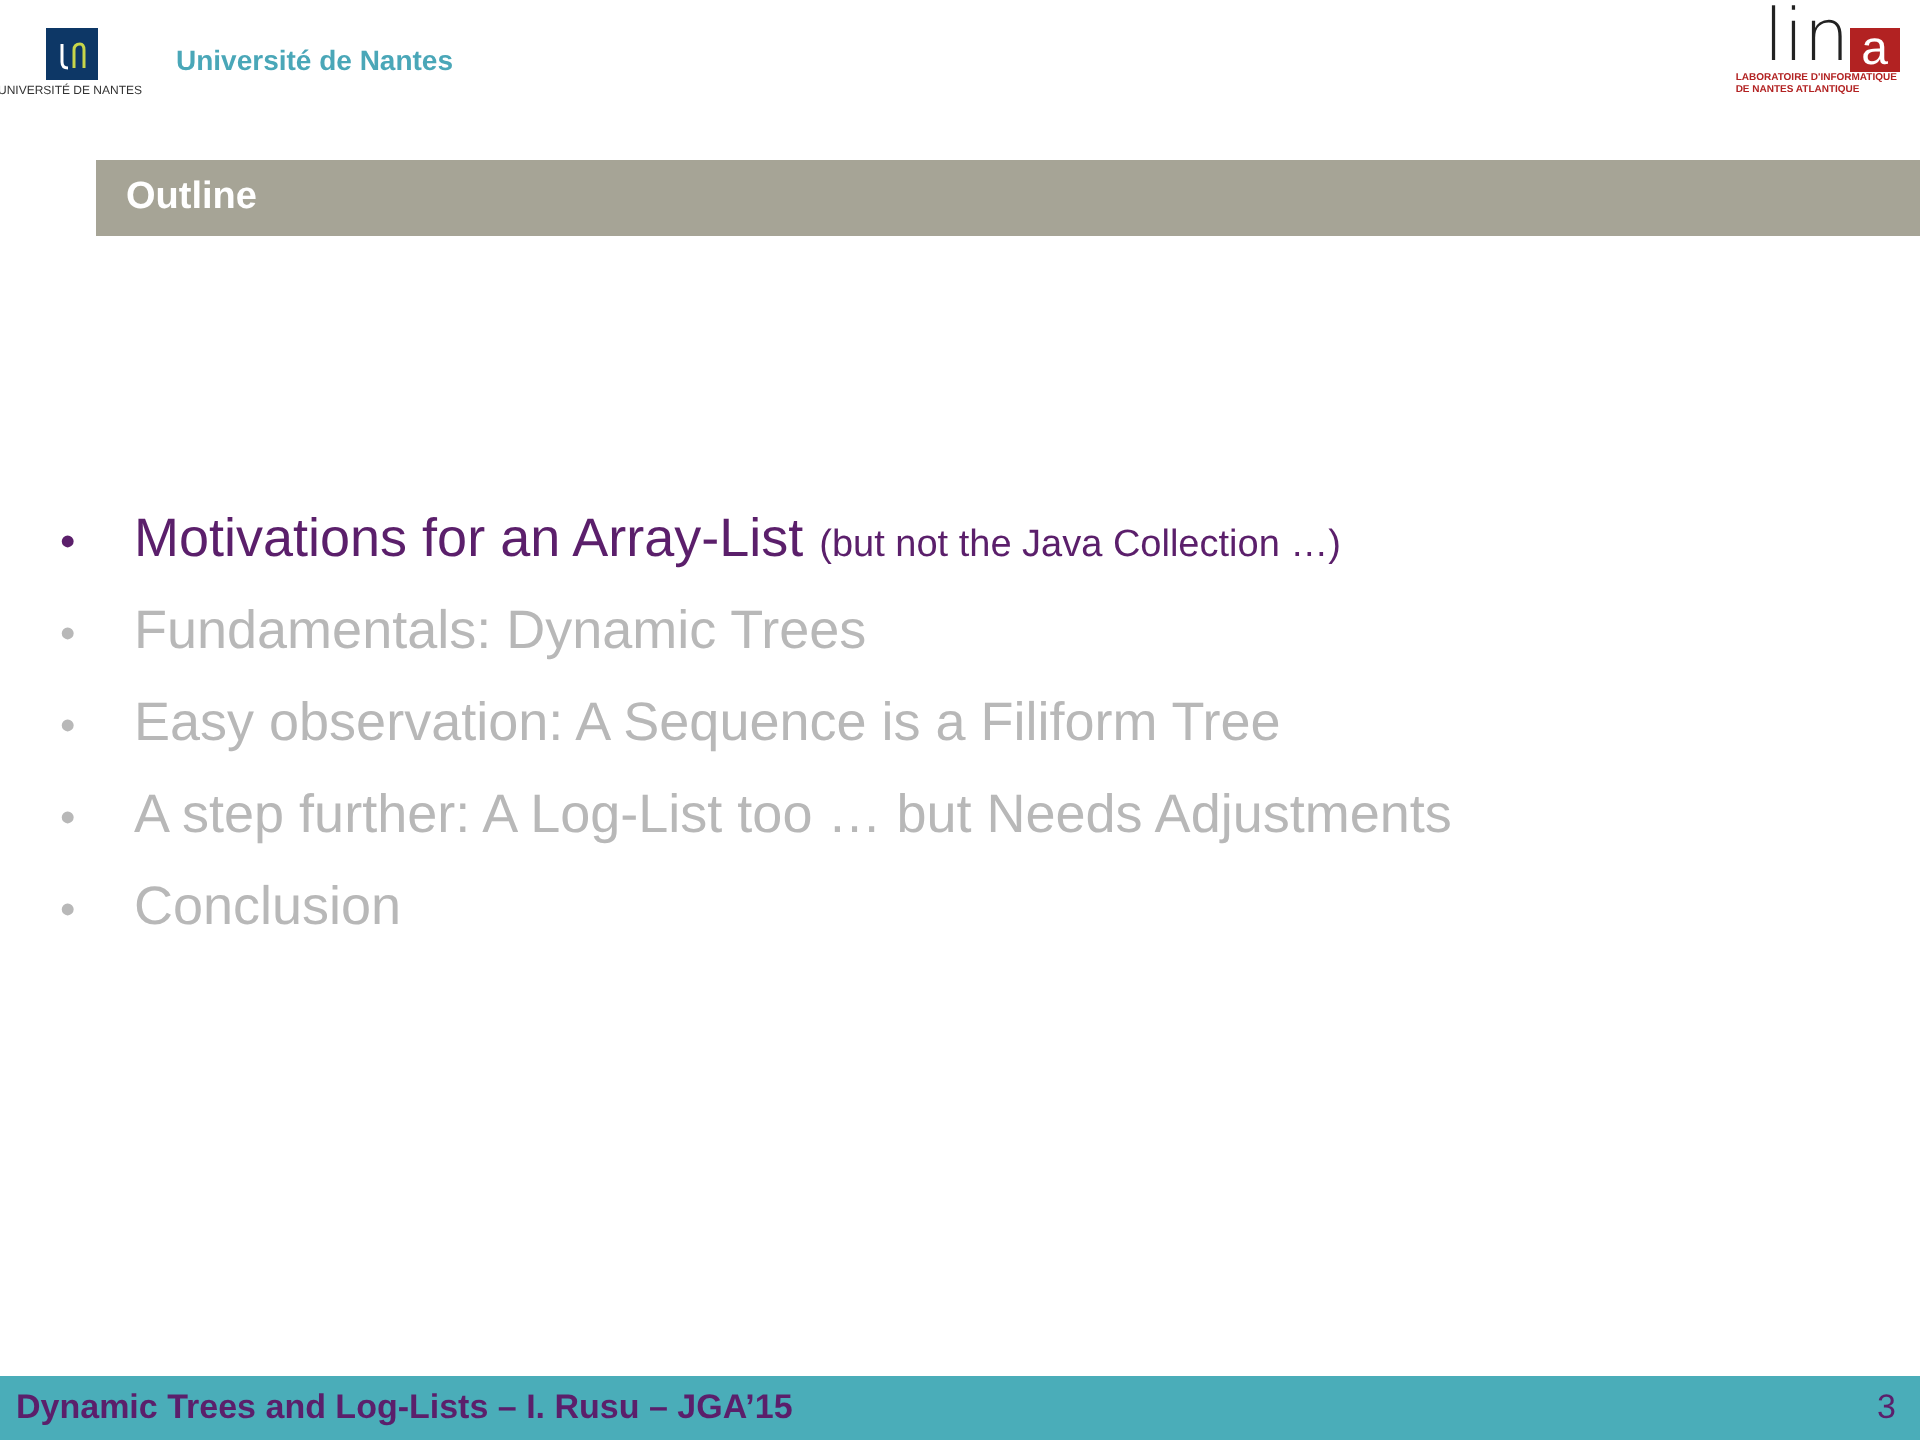  I want to click on university-logo-icon, so click(72, 54).